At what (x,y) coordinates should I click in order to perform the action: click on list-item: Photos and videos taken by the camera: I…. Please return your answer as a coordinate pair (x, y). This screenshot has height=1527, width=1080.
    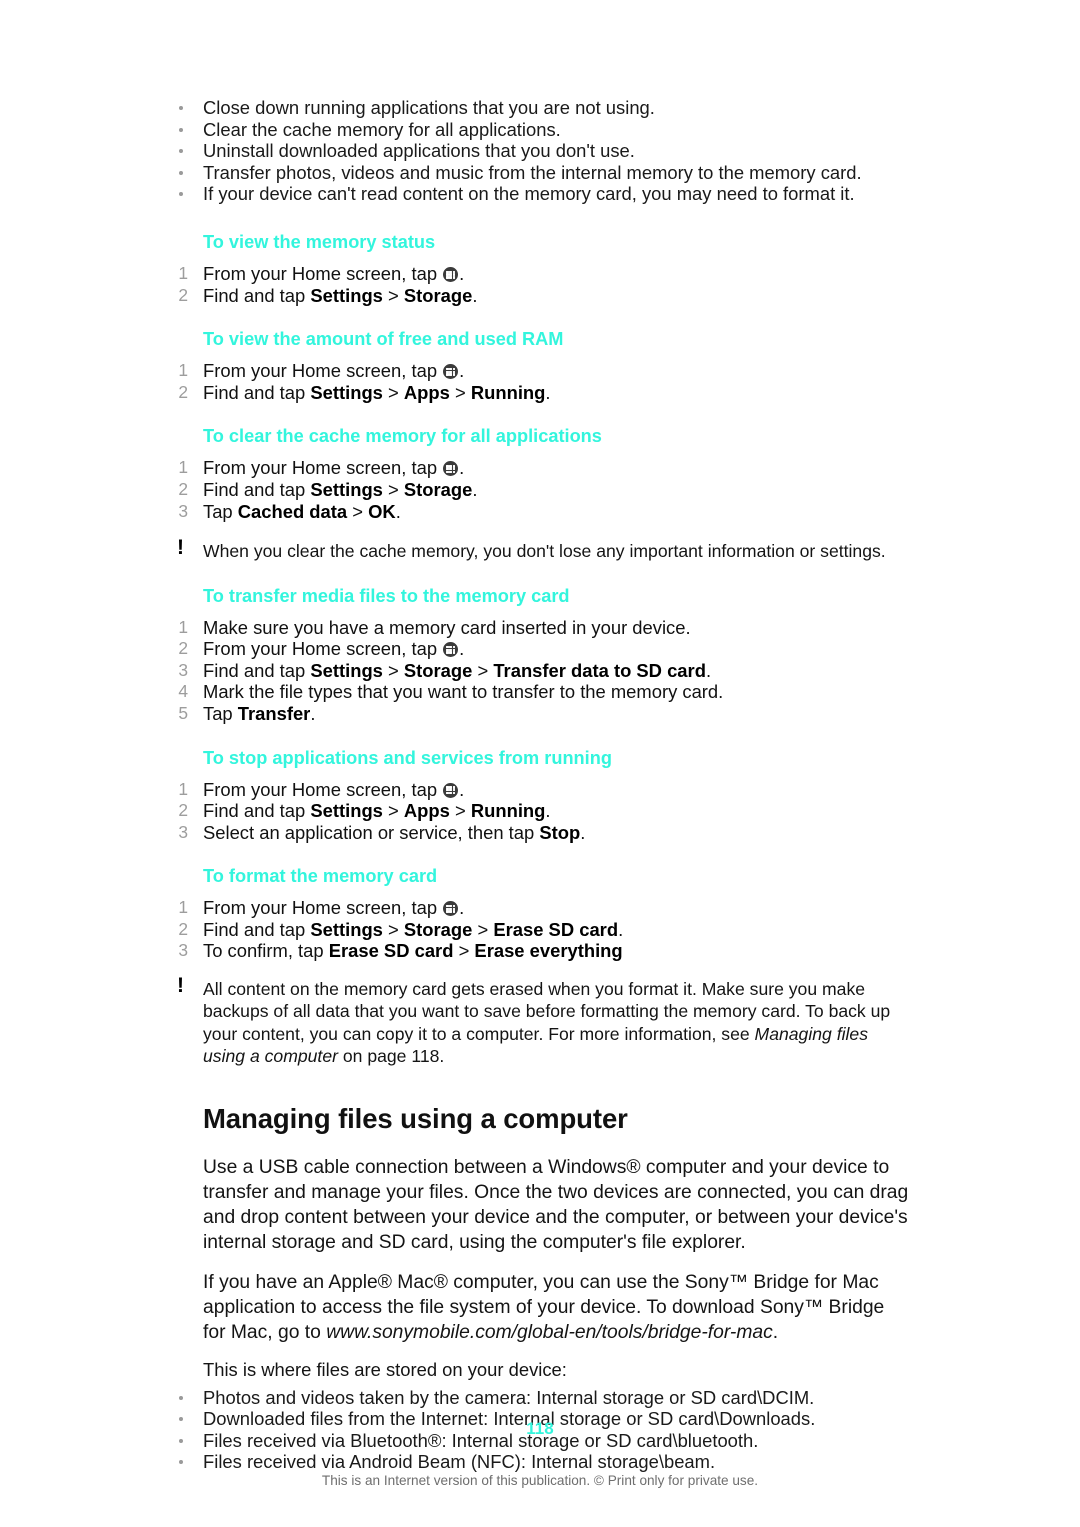
    Looking at the image, I should click on (540, 1398).